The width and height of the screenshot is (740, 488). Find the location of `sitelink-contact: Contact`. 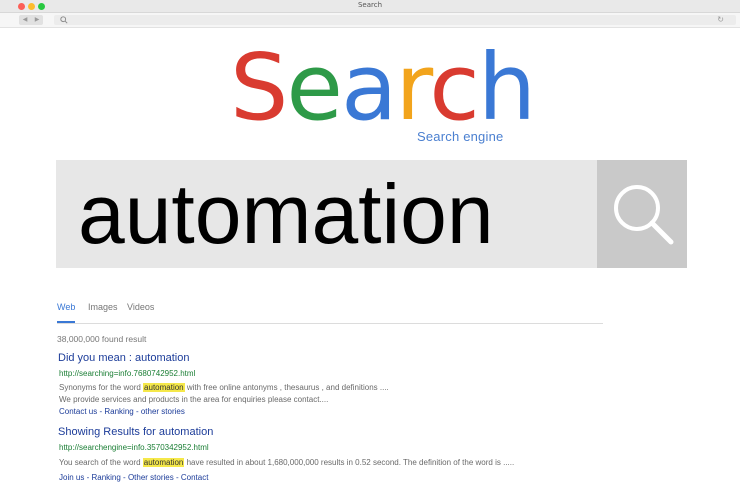

sitelink-contact: Contact is located at coordinates (195, 477).